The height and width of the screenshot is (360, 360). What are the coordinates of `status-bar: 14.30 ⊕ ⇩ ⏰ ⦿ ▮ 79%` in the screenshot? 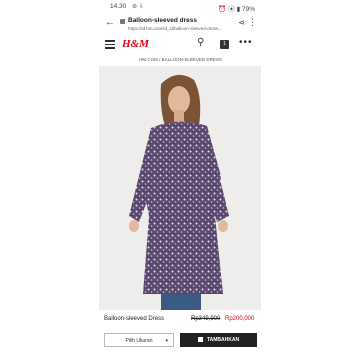 It's located at (180, 7).